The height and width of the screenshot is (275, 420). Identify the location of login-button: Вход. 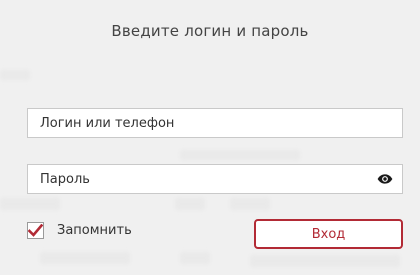
(328, 234).